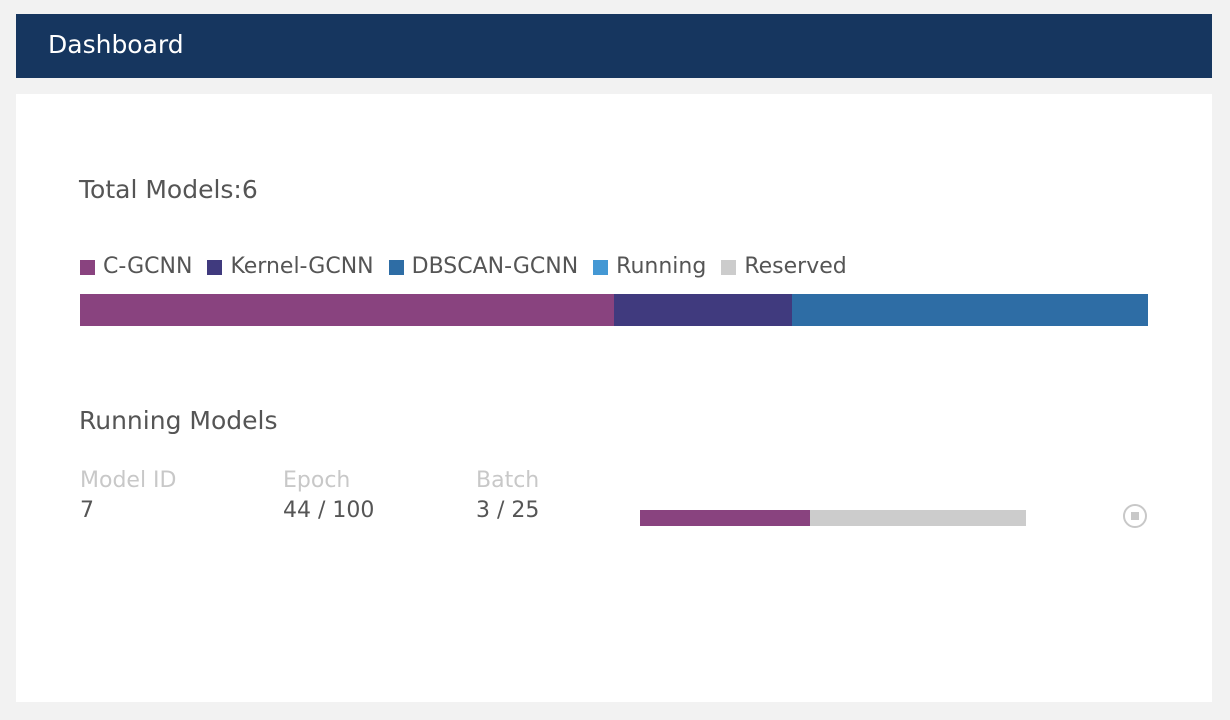  I want to click on bar-segment-kernel-gcnn, so click(703, 310).